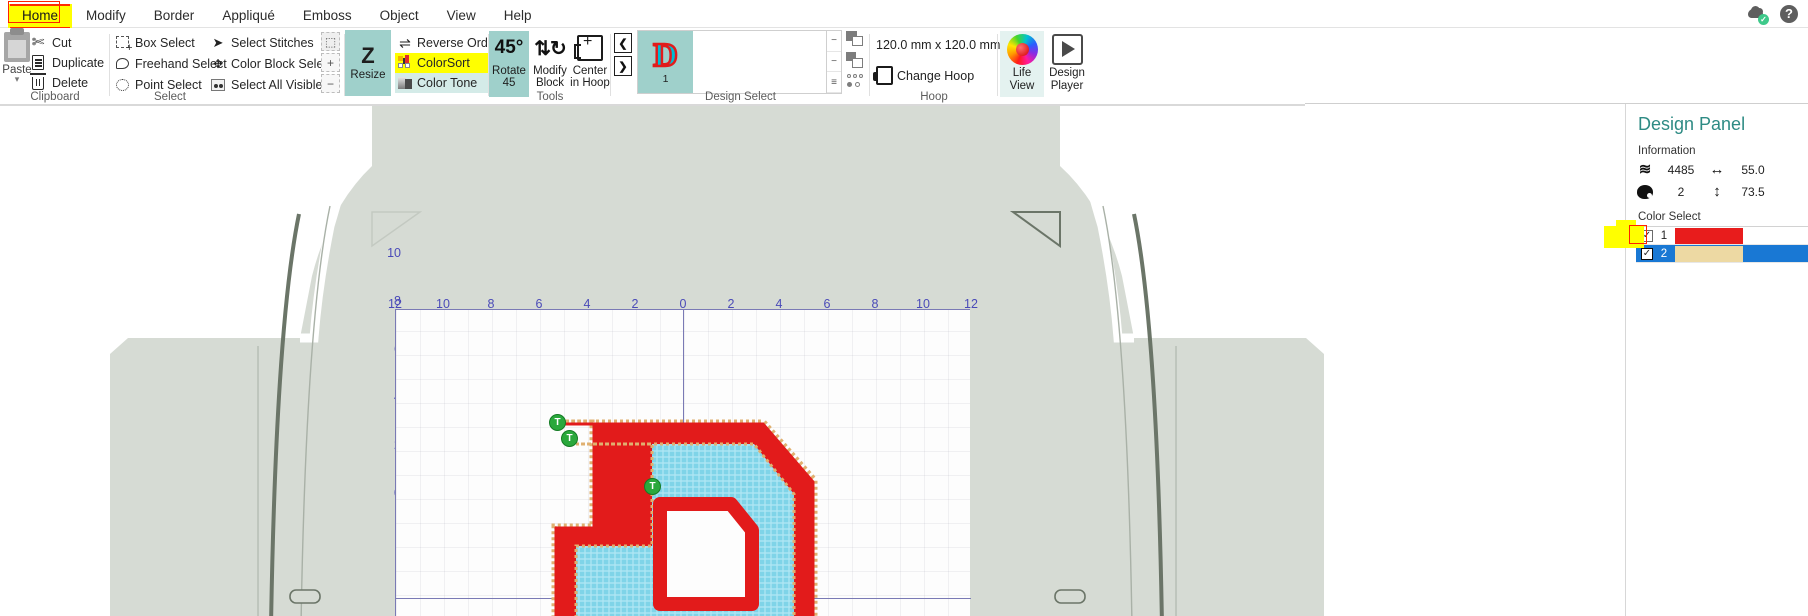  I want to click on color-row-2-checkbox: ✓, so click(1647, 253).